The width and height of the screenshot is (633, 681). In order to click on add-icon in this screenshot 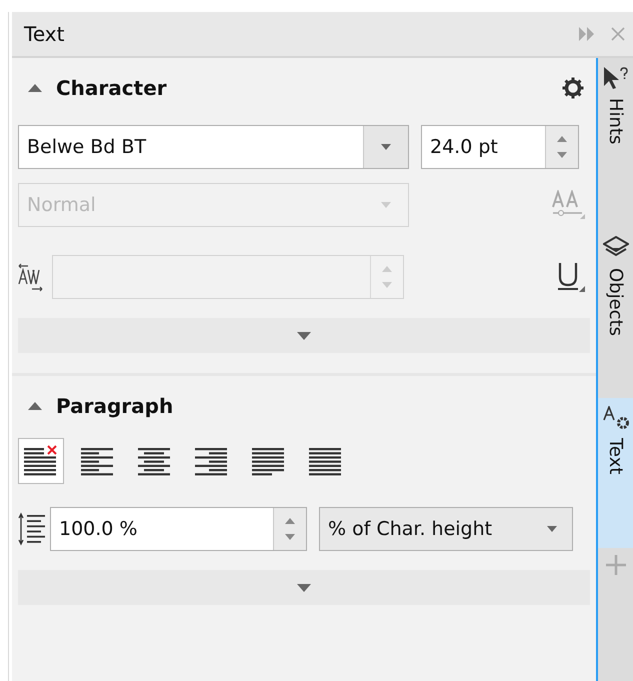, I will do `click(615, 565)`.